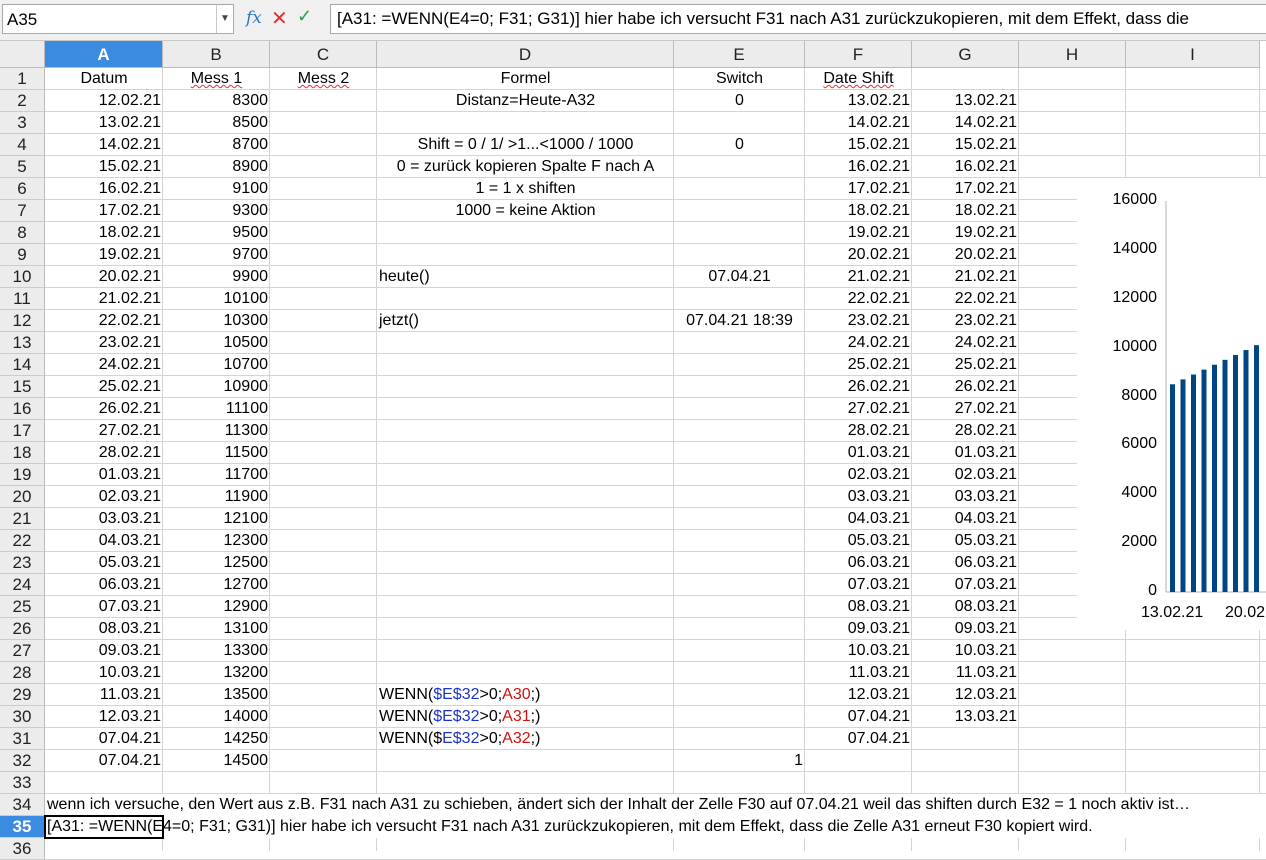 The width and height of the screenshot is (1266, 860). What do you see at coordinates (965, 651) in the screenshot?
I see `cell-g27: 10.03.21` at bounding box center [965, 651].